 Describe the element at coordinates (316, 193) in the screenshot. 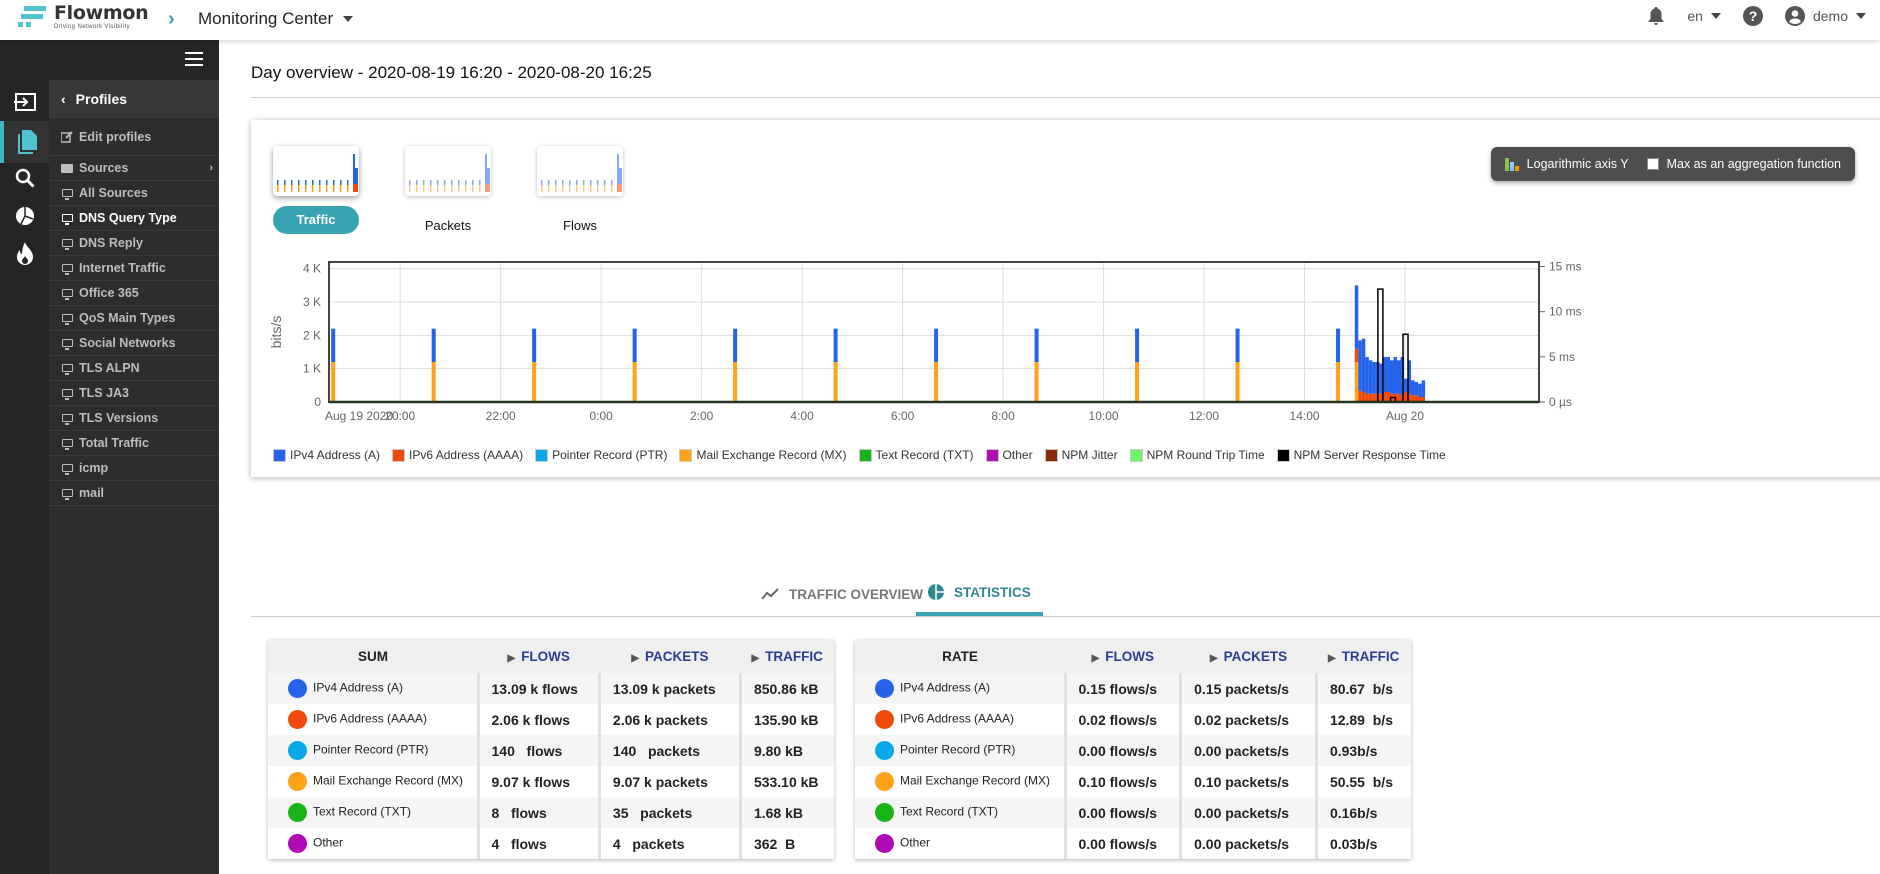

I see `thumb-traffic: Traffic` at that location.